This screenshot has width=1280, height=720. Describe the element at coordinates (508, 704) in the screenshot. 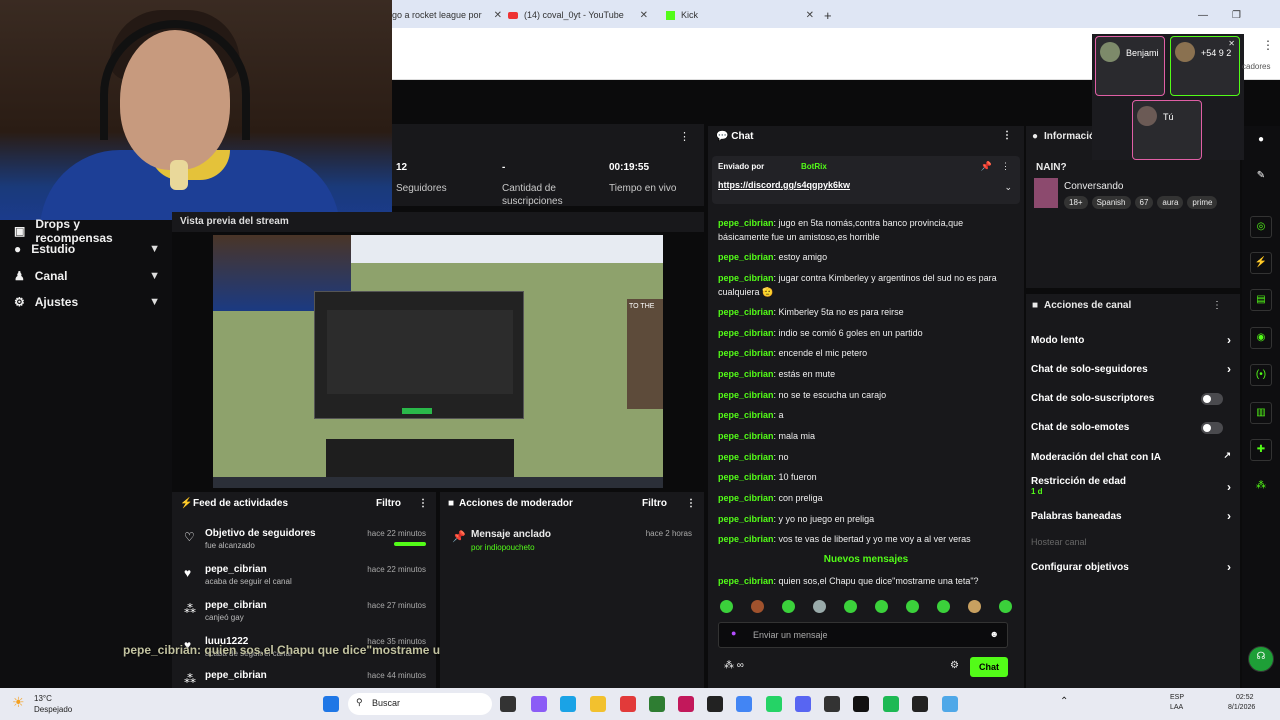

I see `task-view-icon` at that location.